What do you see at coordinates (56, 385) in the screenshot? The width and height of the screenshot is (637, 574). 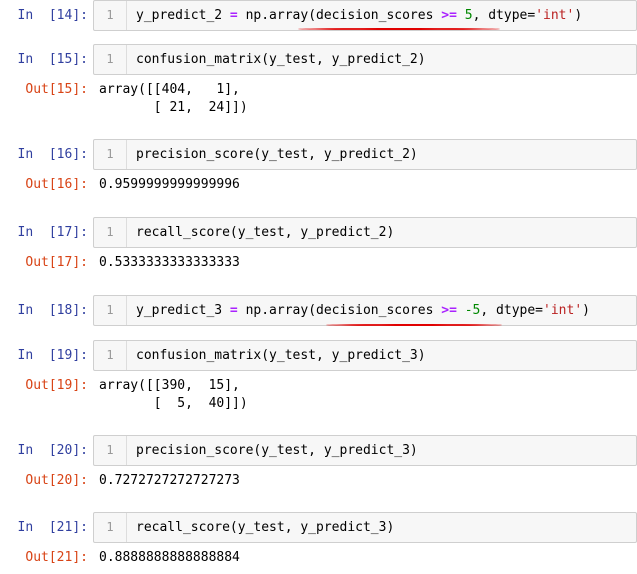 I see `out-prompt: Out[19]:` at bounding box center [56, 385].